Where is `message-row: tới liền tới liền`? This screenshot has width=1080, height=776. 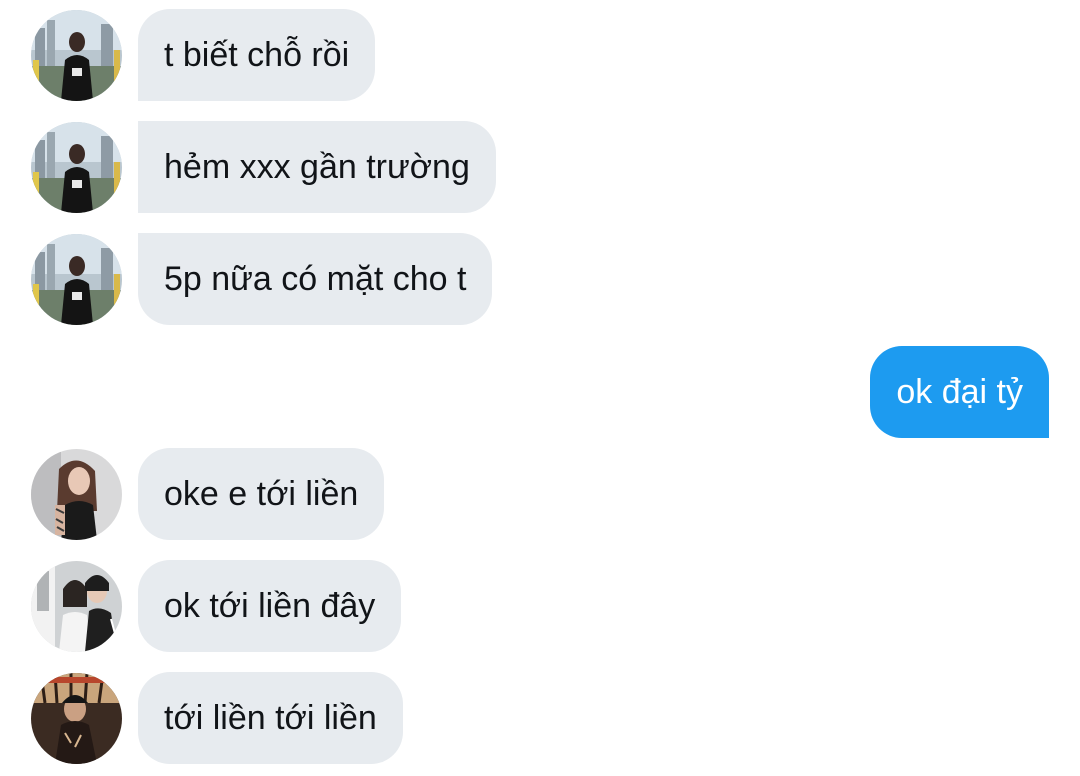 message-row: tới liền tới liền is located at coordinates (540, 718).